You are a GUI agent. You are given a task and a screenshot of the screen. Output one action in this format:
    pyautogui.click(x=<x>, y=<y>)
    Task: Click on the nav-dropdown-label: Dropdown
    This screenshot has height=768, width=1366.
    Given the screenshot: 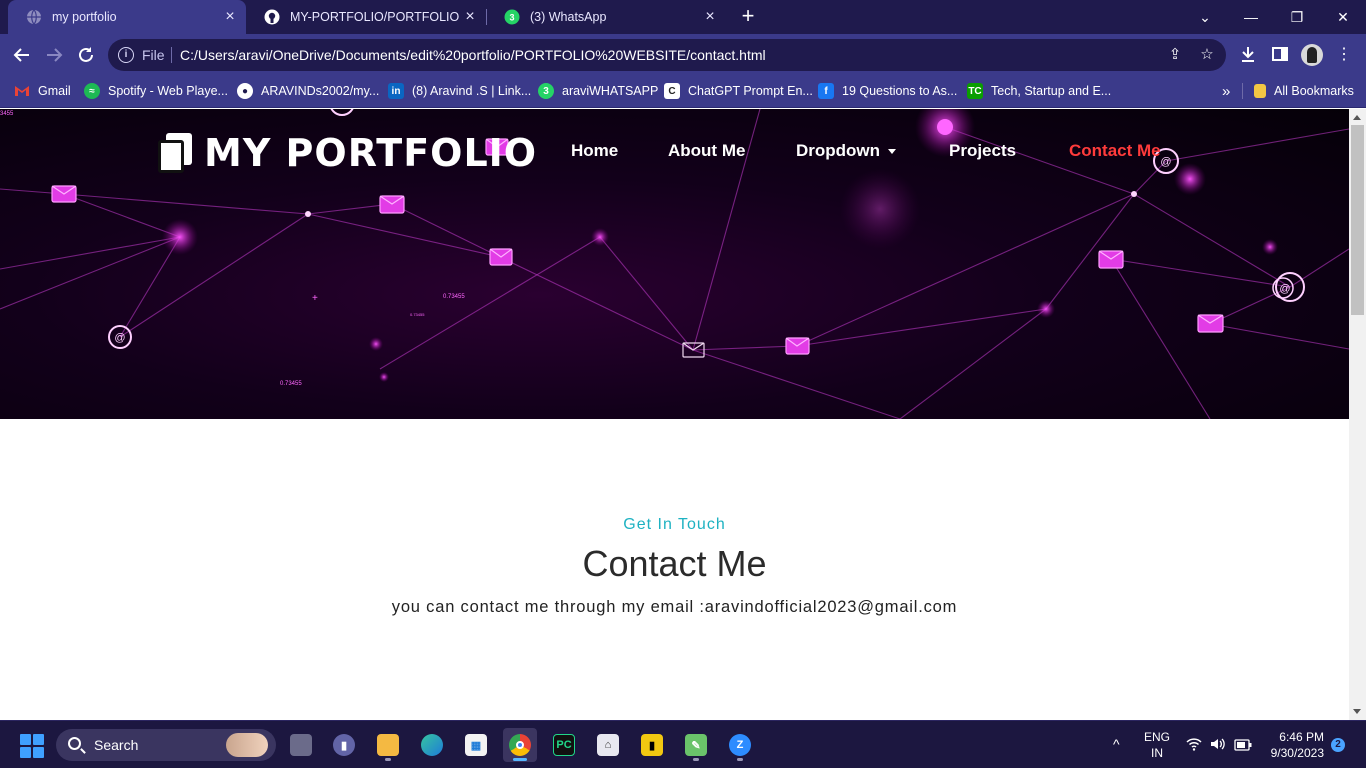 What is the action you would take?
    pyautogui.click(x=838, y=150)
    